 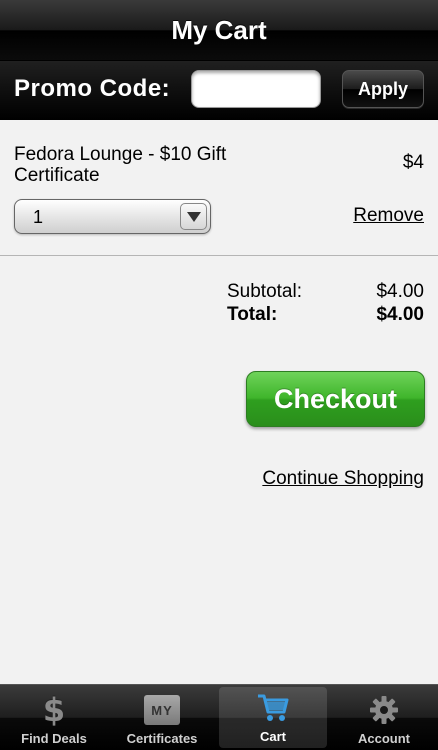 What do you see at coordinates (219, 255) in the screenshot?
I see `divider` at bounding box center [219, 255].